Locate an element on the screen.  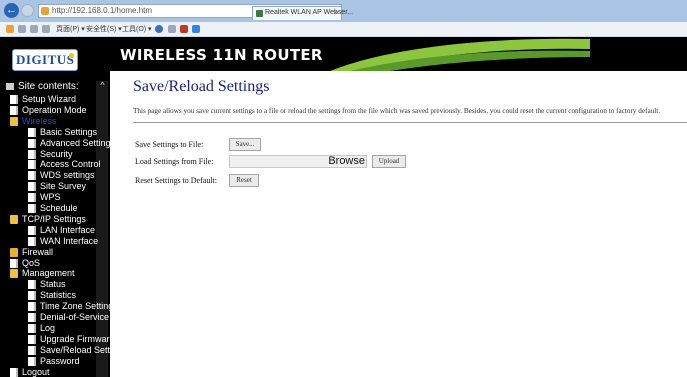
header-title: WIRELESS 11N ROUTER is located at coordinates (221, 55).